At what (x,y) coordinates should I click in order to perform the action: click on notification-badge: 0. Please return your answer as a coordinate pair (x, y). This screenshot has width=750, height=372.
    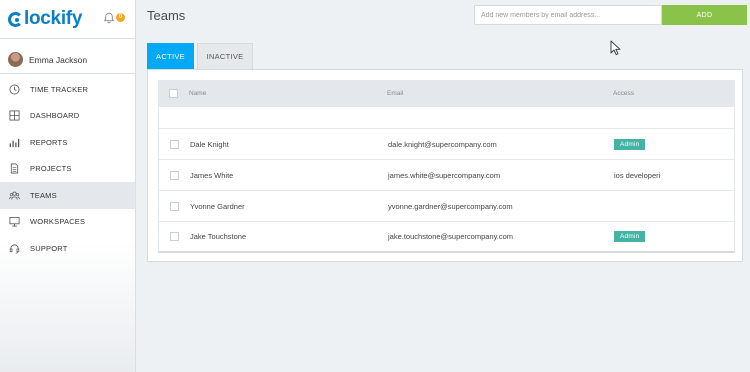
    Looking at the image, I should click on (120, 17).